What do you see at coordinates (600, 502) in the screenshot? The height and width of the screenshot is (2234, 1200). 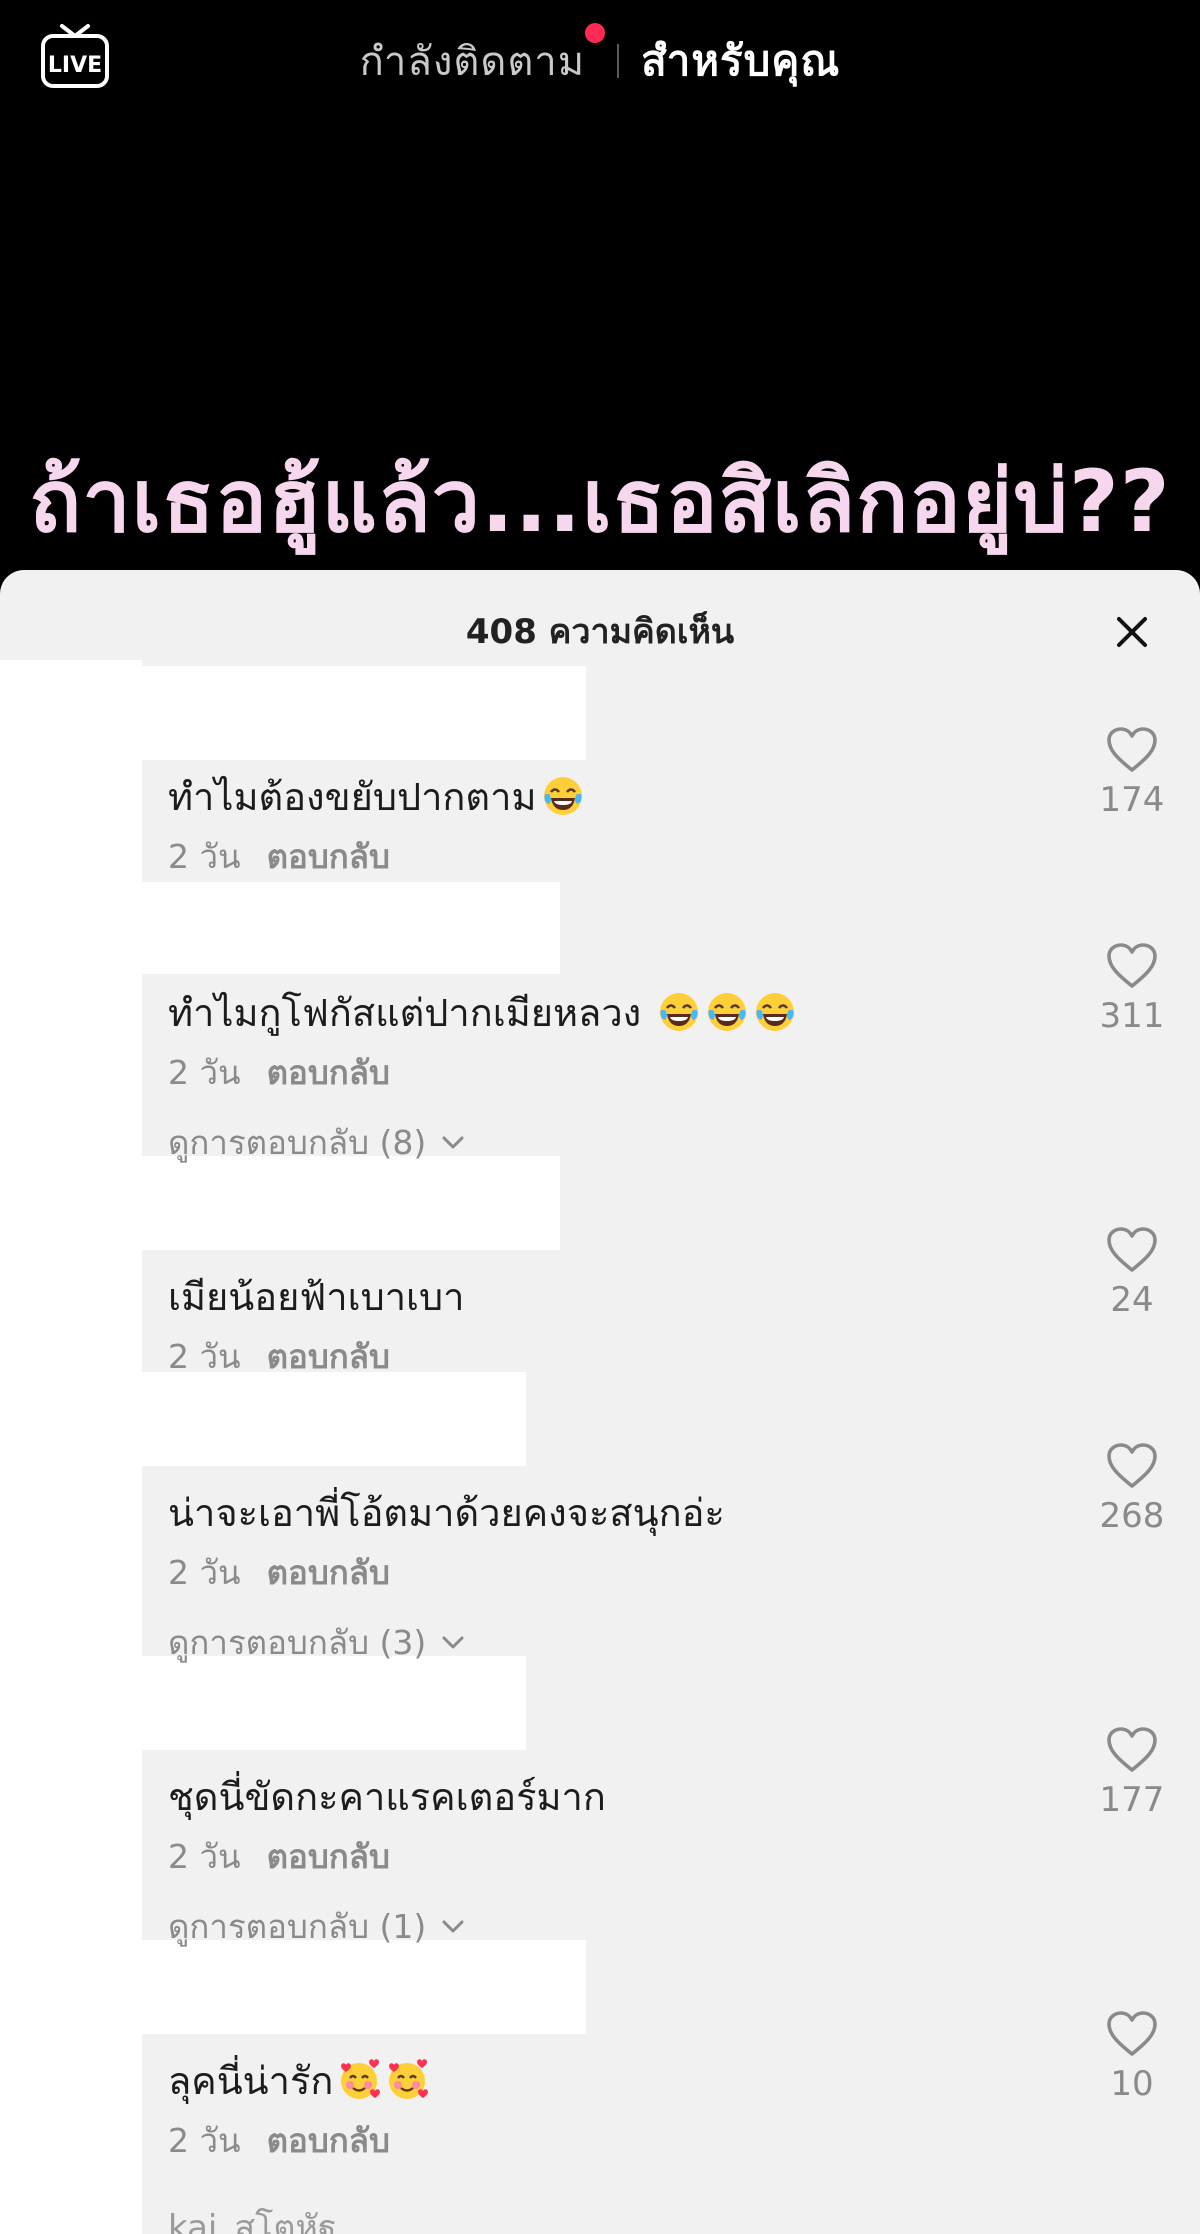 I see `video-caption: ถ้าเธอฮู้แล้ว...เธอสิเลิกอยู่บ่??` at bounding box center [600, 502].